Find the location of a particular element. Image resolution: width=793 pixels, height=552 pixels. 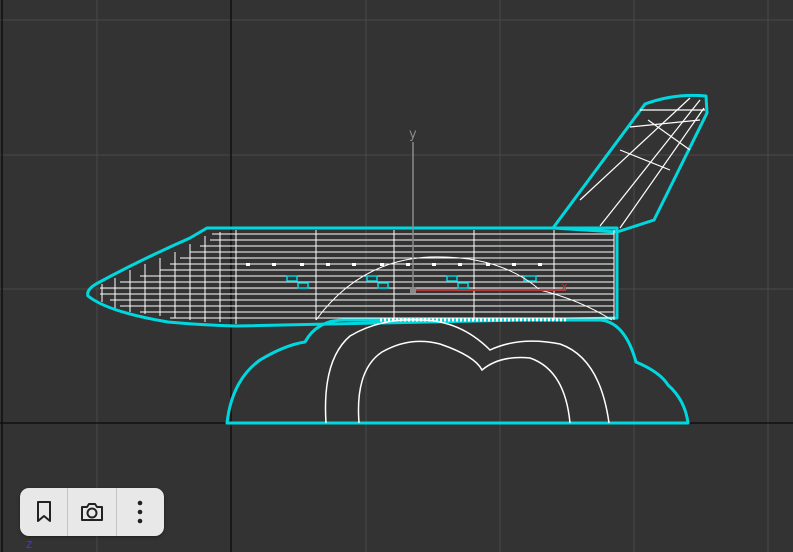

gizmo-x-label: x is located at coordinates (564, 286).